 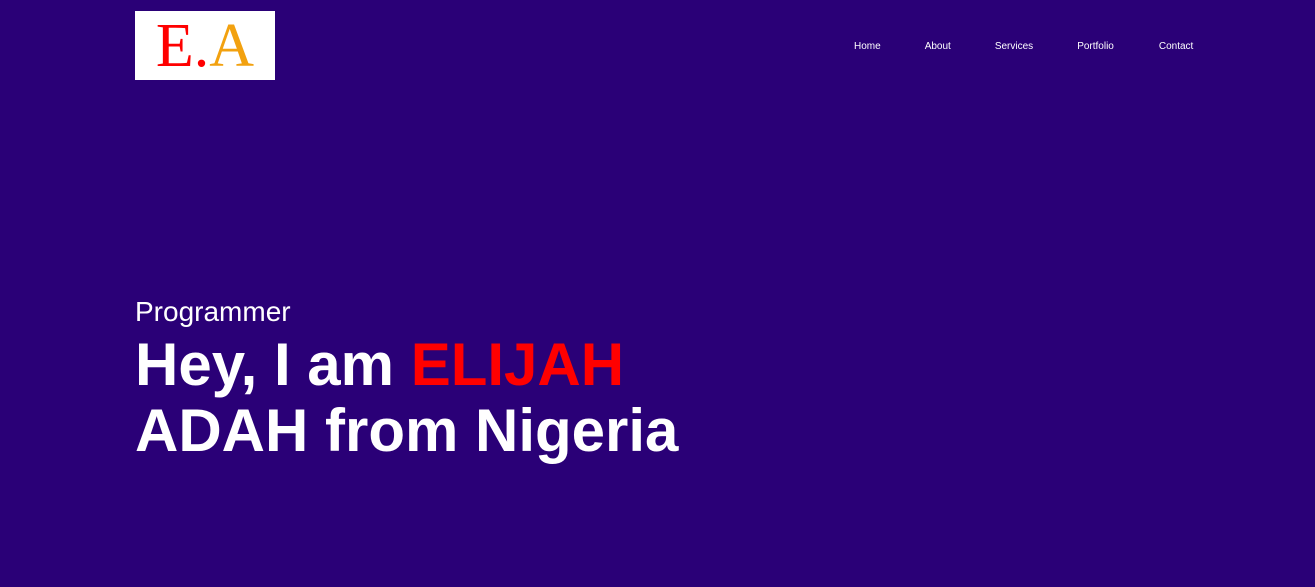 What do you see at coordinates (174, 45) in the screenshot?
I see `logo-letter-e: E` at bounding box center [174, 45].